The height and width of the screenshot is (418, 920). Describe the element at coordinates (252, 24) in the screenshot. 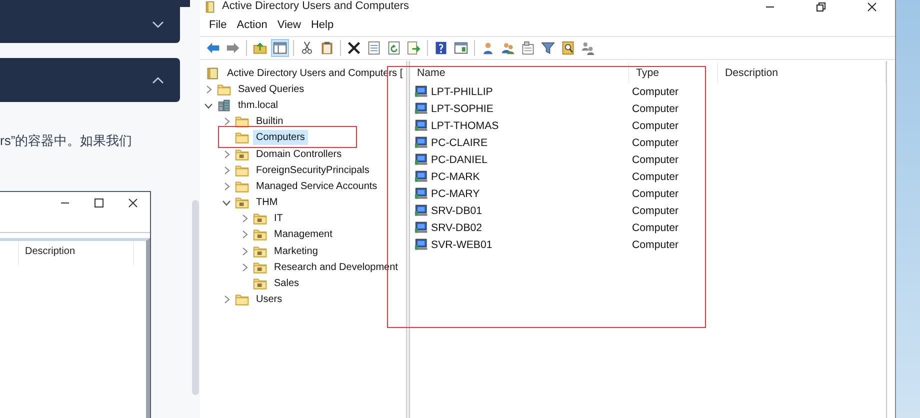

I see `menu-item: Action` at that location.